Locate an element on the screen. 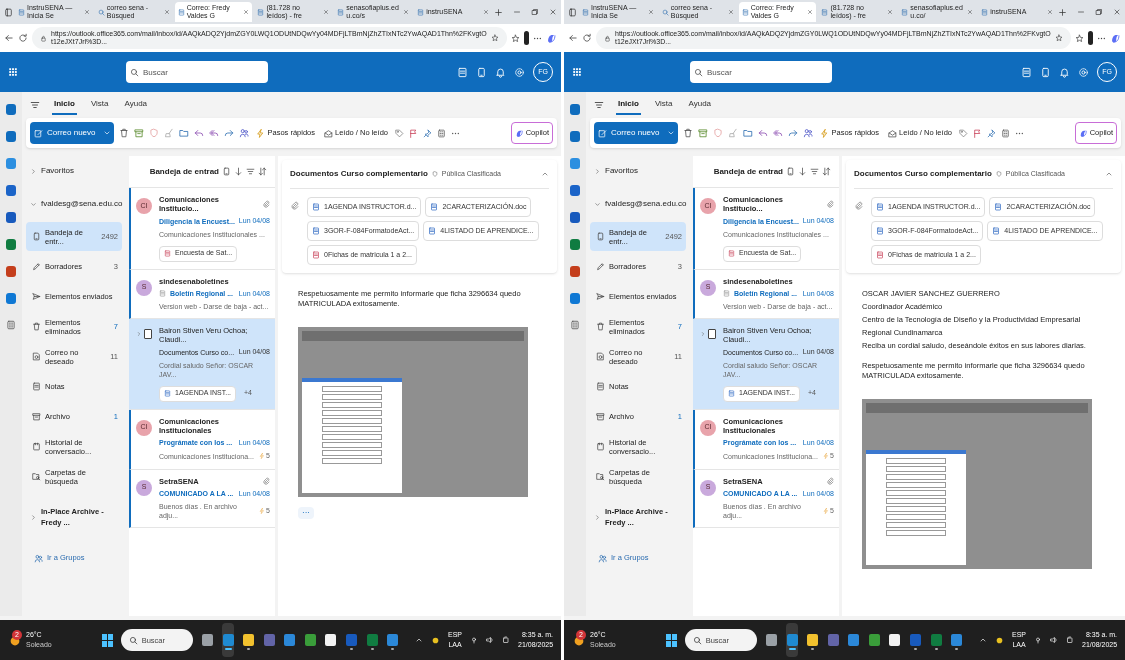 This screenshot has width=1125, height=660. grid-icon is located at coordinates (441, 133).